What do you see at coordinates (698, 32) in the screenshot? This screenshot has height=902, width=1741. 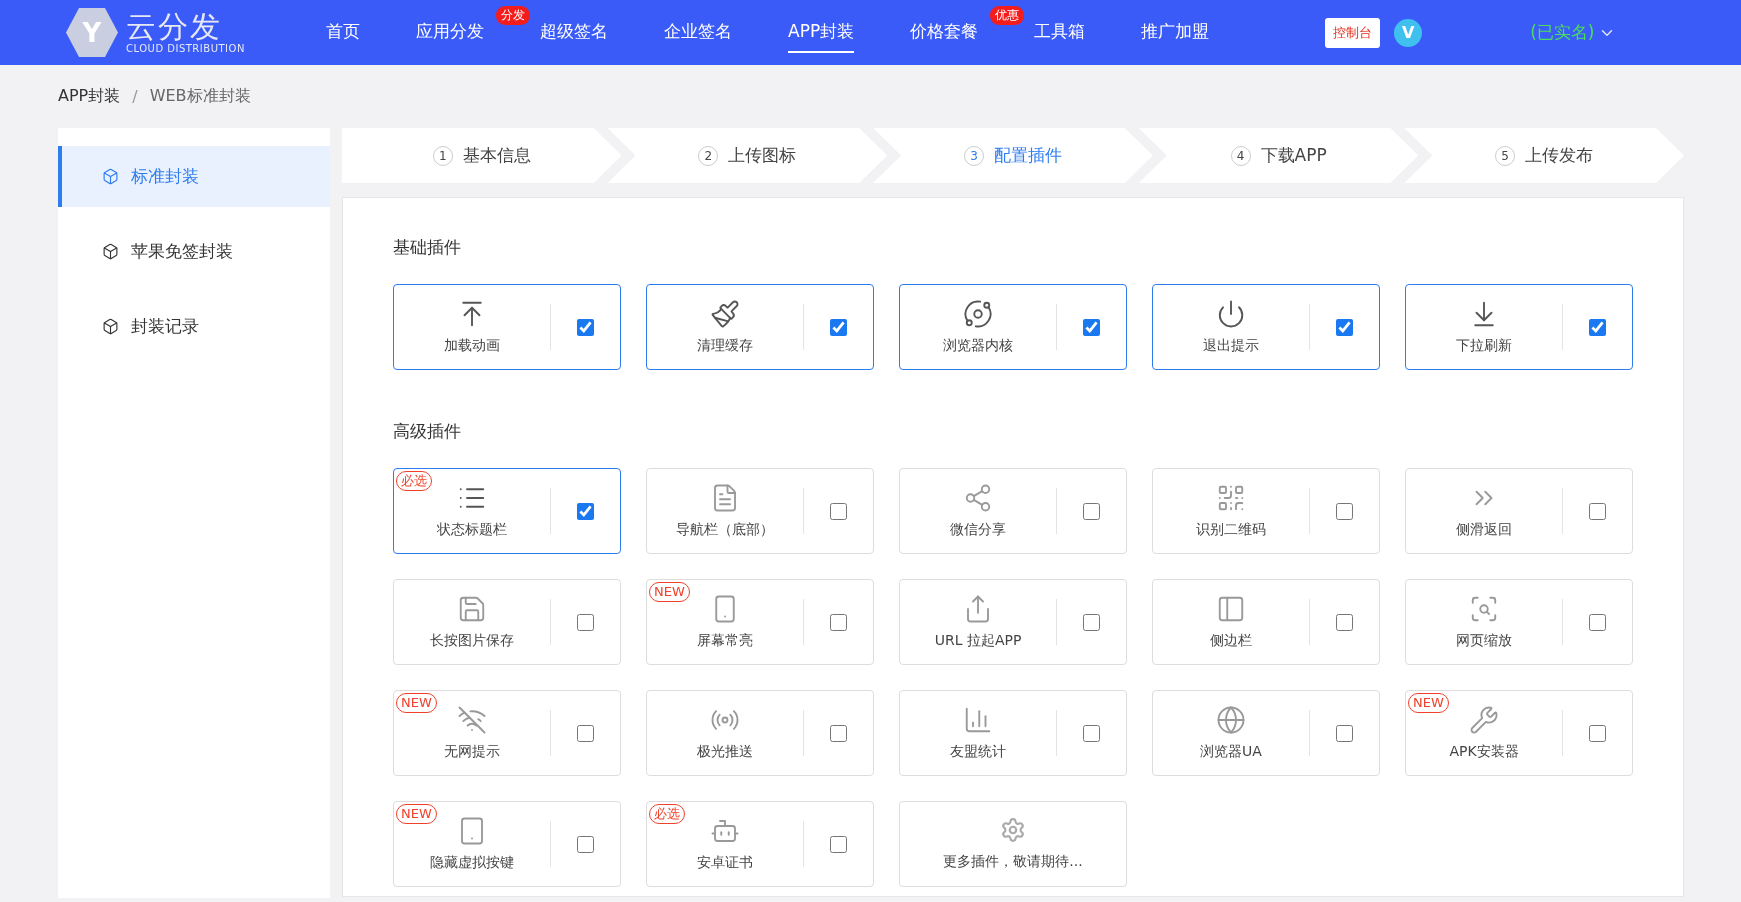 I see `nav-link: 企业签名` at bounding box center [698, 32].